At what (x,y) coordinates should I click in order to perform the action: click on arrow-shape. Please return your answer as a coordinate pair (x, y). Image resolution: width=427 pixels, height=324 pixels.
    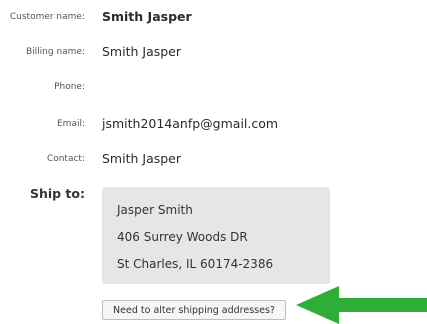
    Looking at the image, I should click on (361, 305).